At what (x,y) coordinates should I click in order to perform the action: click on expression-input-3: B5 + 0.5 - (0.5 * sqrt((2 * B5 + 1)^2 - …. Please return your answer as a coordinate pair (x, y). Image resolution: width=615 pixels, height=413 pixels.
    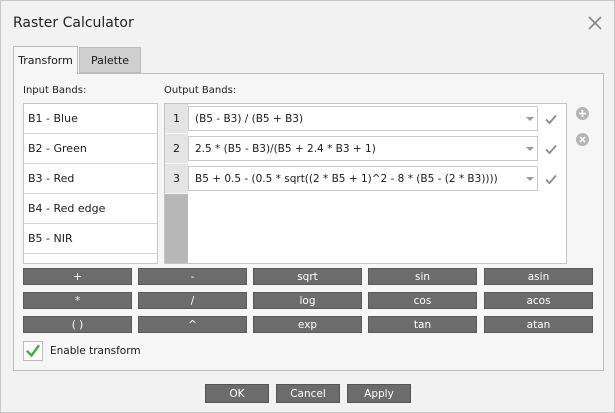
    Looking at the image, I should click on (363, 178).